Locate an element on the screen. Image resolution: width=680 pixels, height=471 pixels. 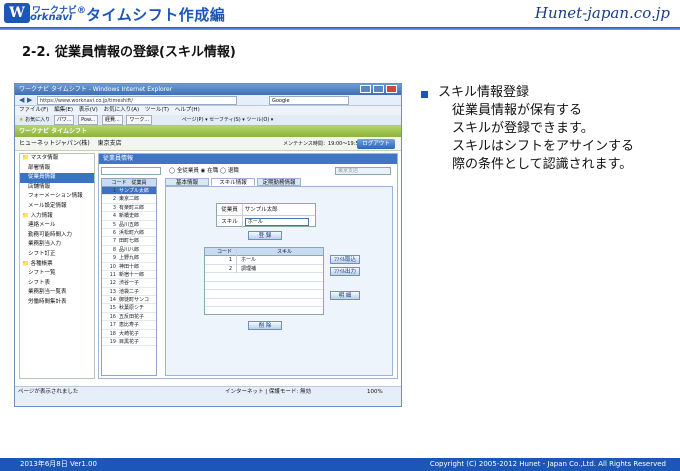
employee-name: 浜松町六郎 is located at coordinates (132, 232).